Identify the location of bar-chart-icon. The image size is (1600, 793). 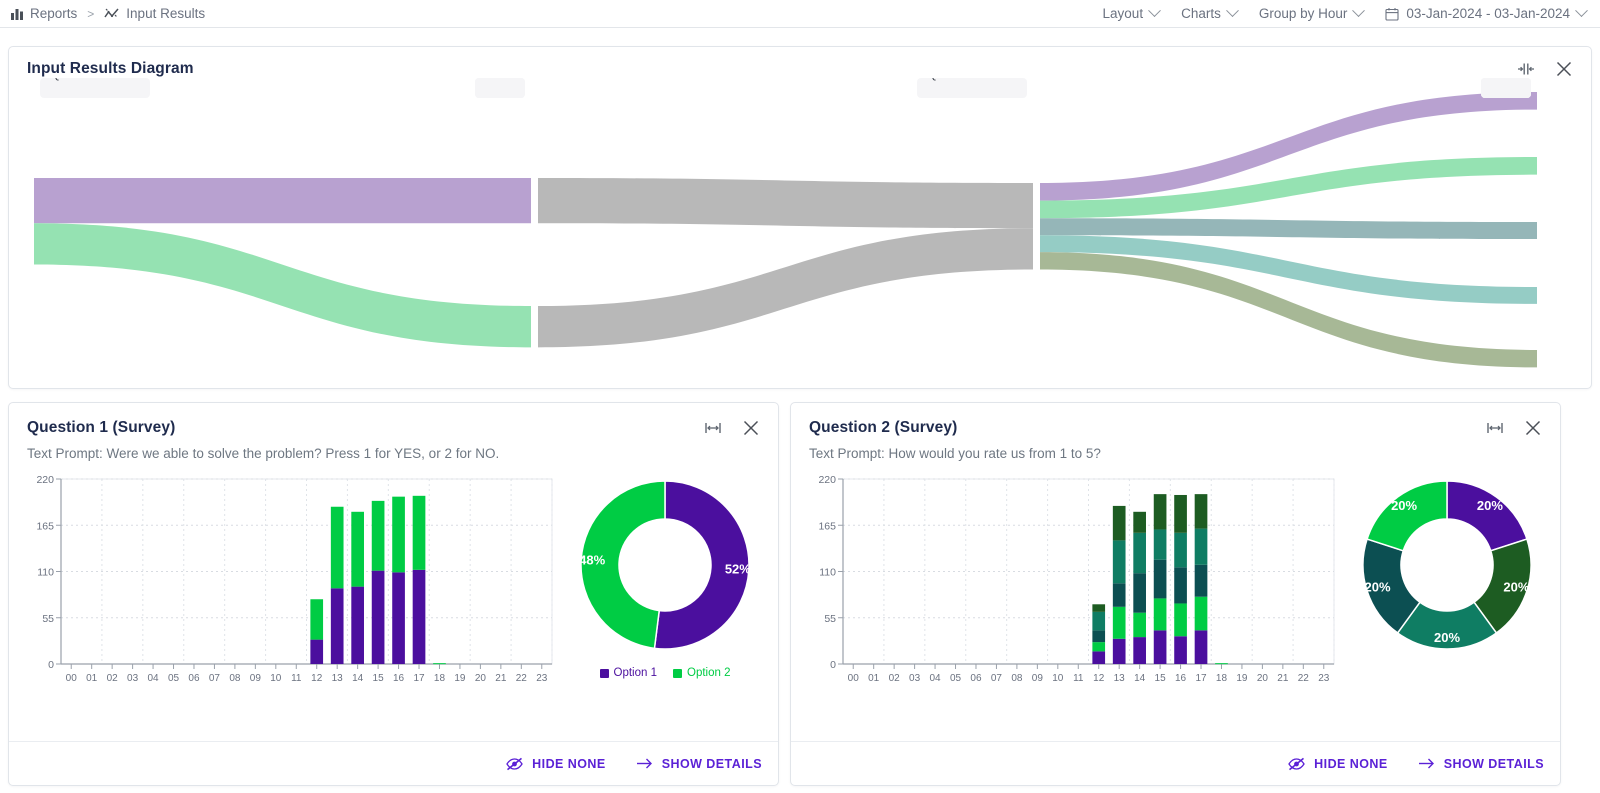
(17, 14).